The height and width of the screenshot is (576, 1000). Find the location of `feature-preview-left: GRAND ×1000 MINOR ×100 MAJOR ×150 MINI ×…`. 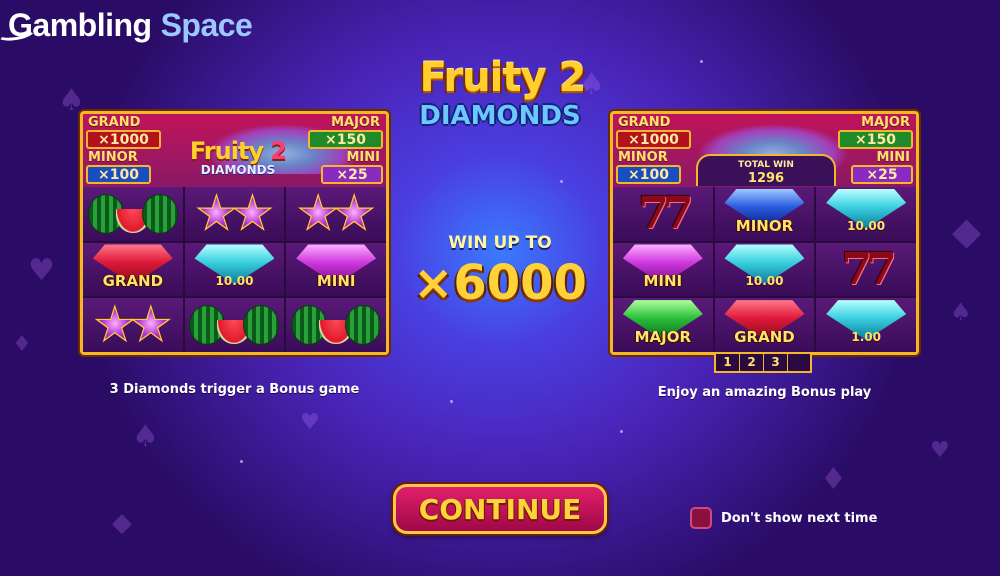

feature-preview-left: GRAND ×1000 MINOR ×100 MAJOR ×150 MINI ×… is located at coordinates (234, 233).